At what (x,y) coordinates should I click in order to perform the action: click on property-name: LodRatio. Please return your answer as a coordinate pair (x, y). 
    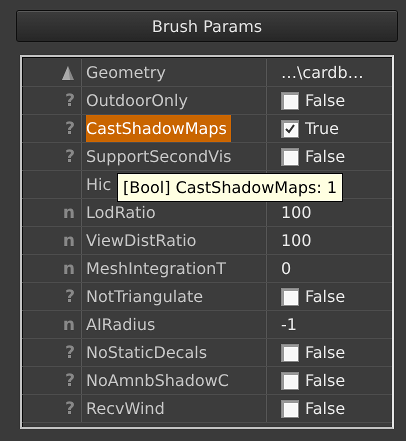
    Looking at the image, I should click on (123, 212).